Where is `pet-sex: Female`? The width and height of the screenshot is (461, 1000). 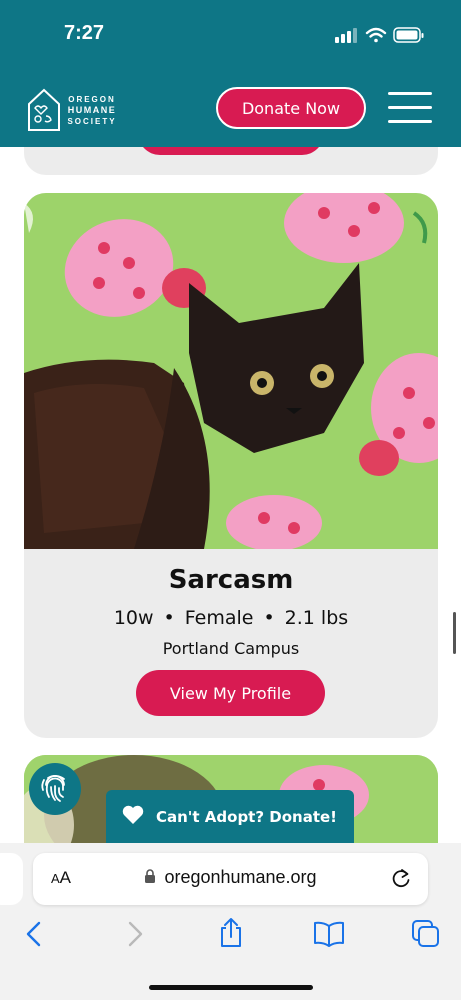
pet-sex: Female is located at coordinates (219, 618).